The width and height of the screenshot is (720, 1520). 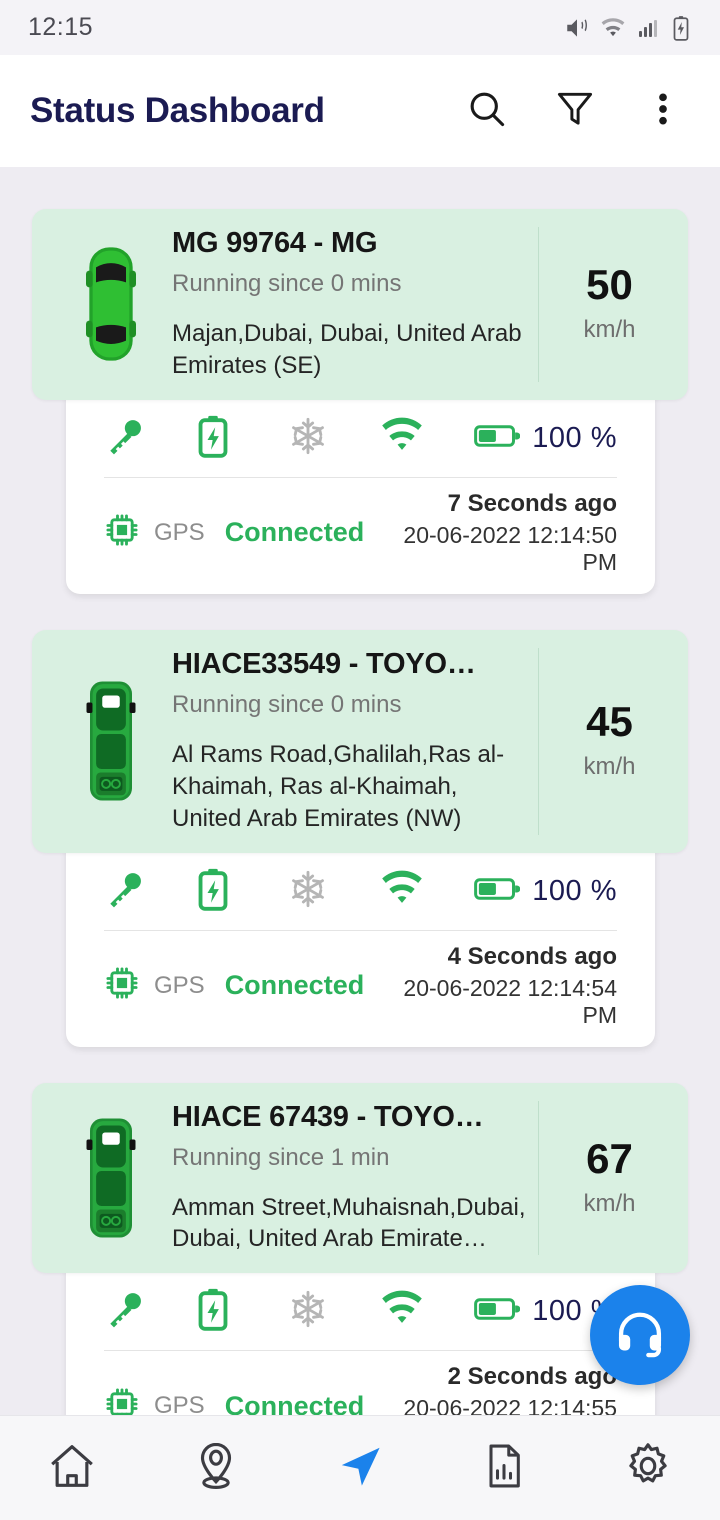 I want to click on vehicle-speed-block: 50 km/h, so click(x=609, y=304).